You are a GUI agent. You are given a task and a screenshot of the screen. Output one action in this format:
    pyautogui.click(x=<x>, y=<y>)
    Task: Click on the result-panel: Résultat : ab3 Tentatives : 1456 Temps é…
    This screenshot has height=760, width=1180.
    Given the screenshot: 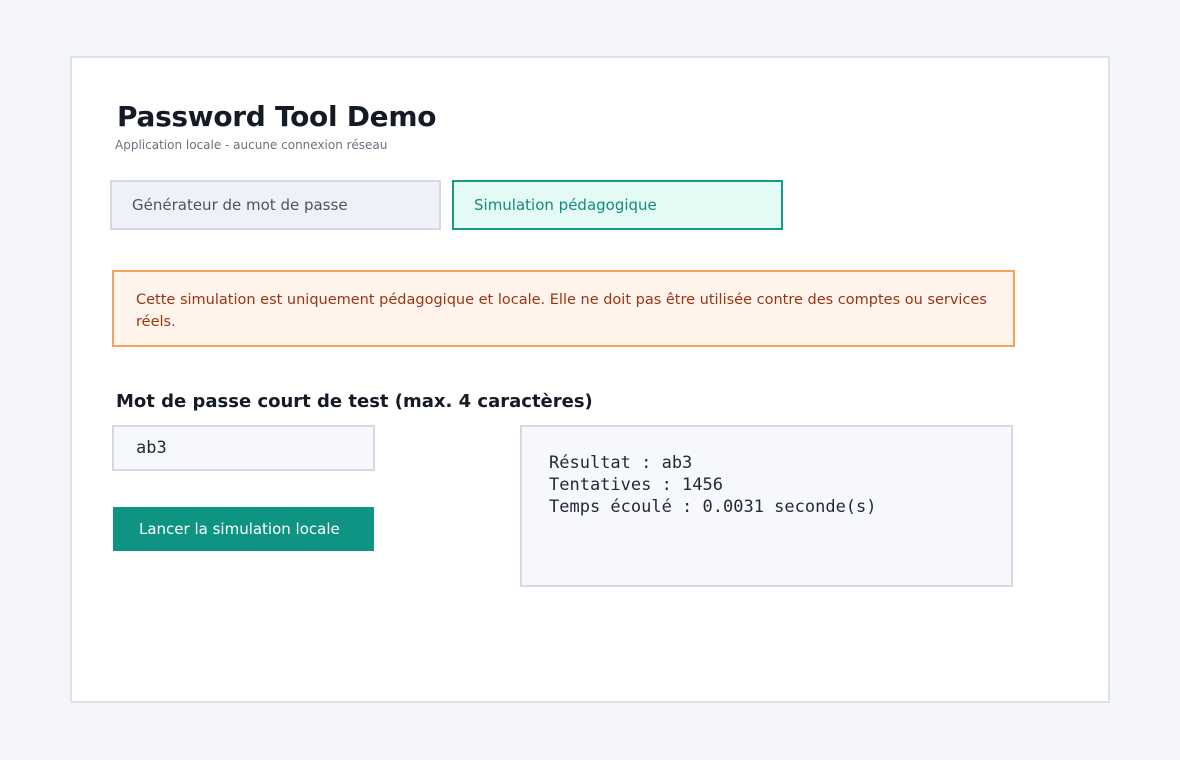 What is the action you would take?
    pyautogui.click(x=766, y=506)
    